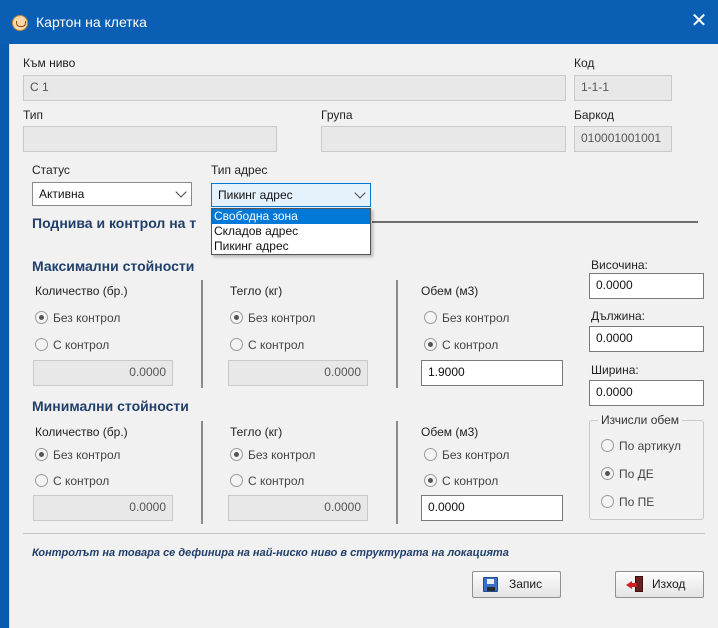  Describe the element at coordinates (594, 115) in the screenshot. I see `barcode-label: Баркод` at that location.